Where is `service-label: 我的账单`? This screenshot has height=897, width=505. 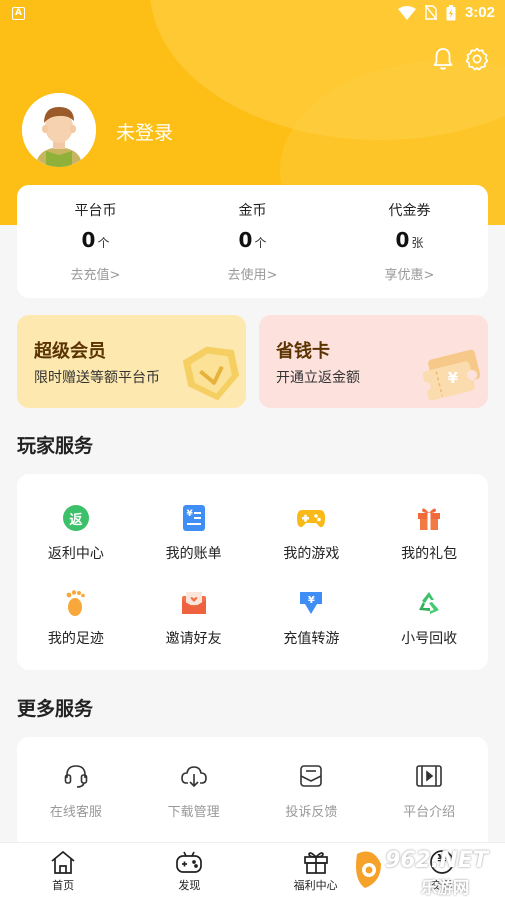 service-label: 我的账单 is located at coordinates (193, 554).